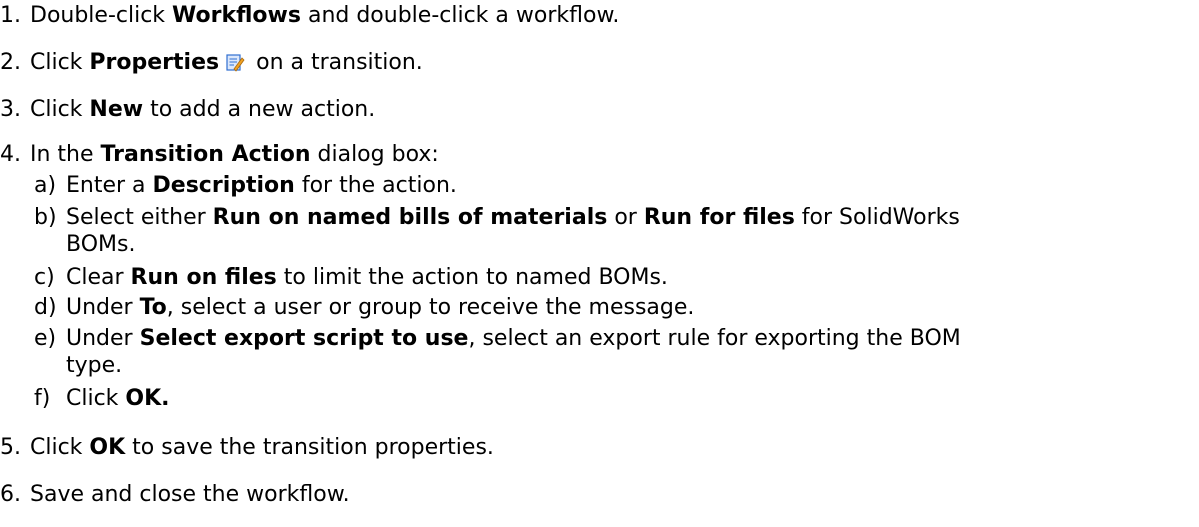  What do you see at coordinates (118, 398) in the screenshot?
I see `substep-text: Click OK.` at bounding box center [118, 398].